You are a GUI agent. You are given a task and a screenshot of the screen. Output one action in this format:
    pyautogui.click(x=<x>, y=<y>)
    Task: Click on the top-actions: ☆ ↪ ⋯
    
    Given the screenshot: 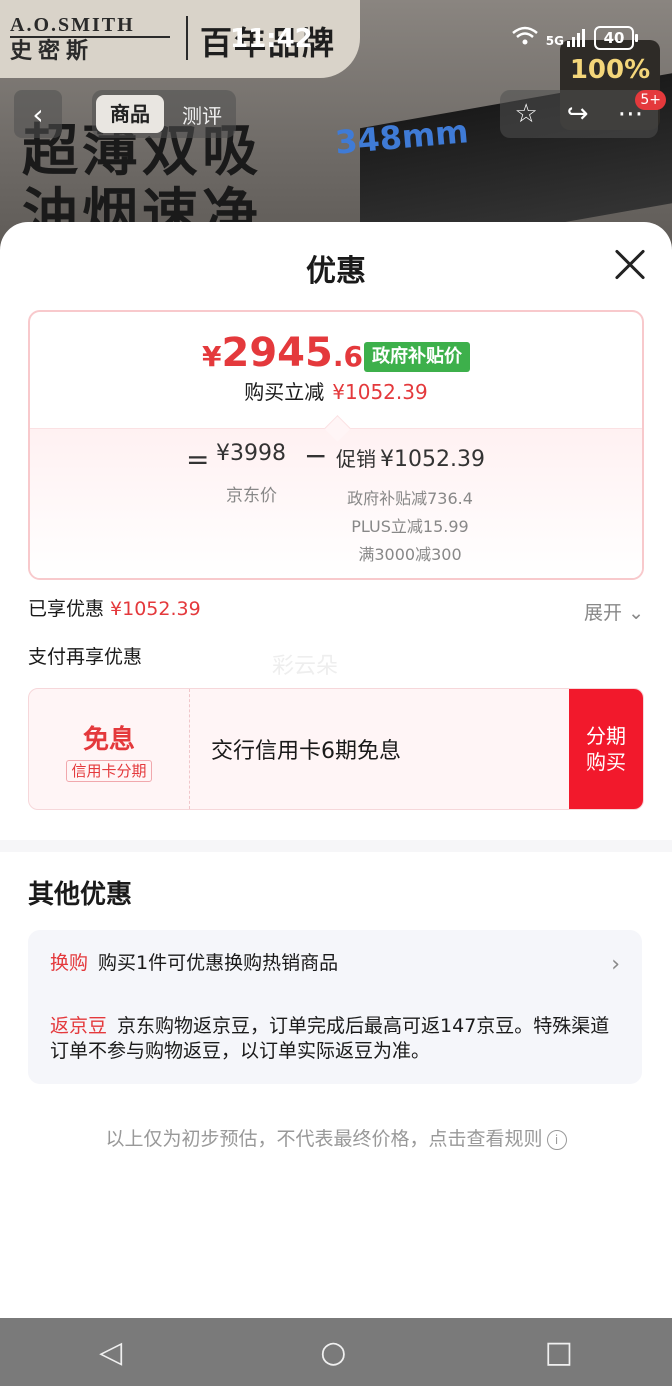 What is the action you would take?
    pyautogui.click(x=579, y=114)
    